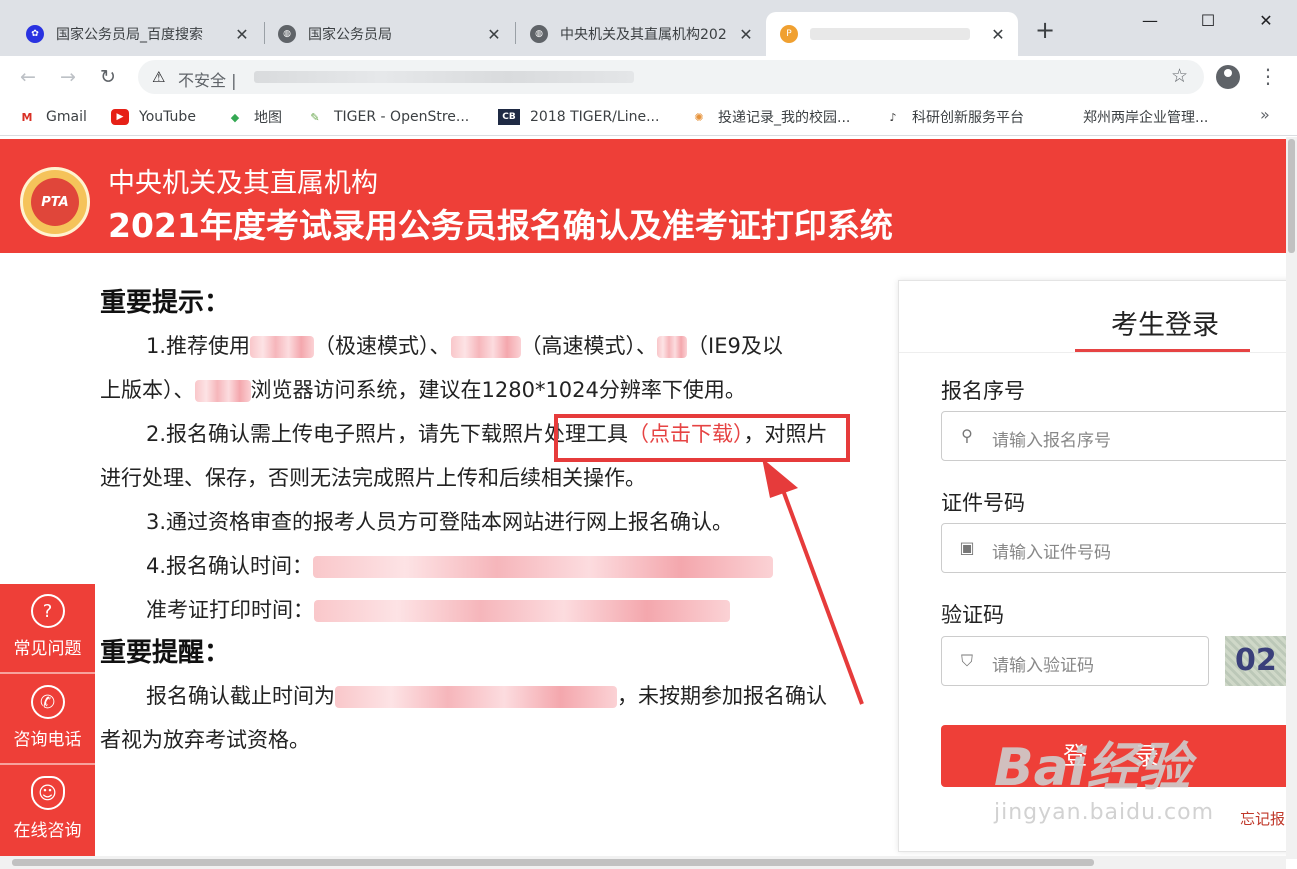 The width and height of the screenshot is (1297, 869). I want to click on reminder-heading: 重要提醒：, so click(165, 653).